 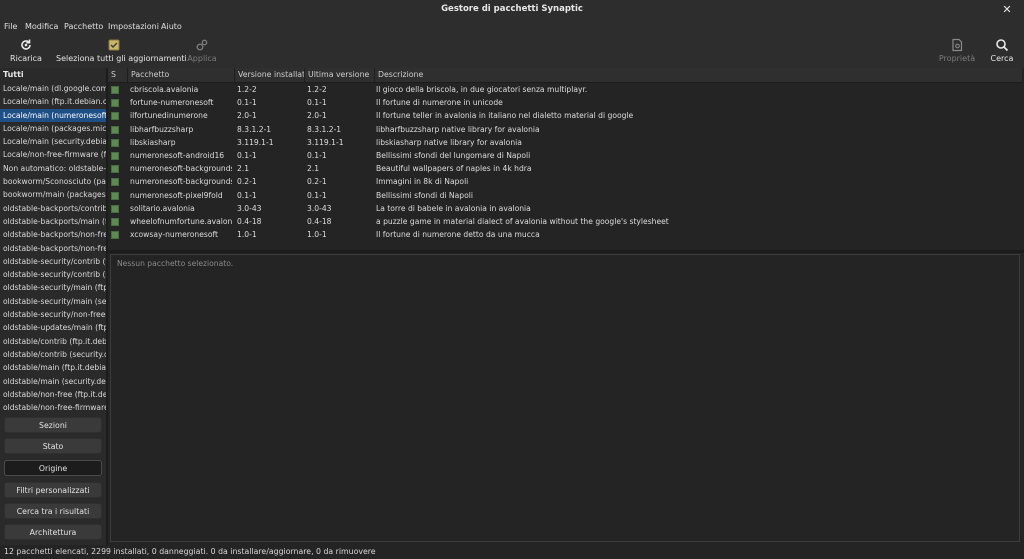 I want to click on apply-label: Applica, so click(x=202, y=58).